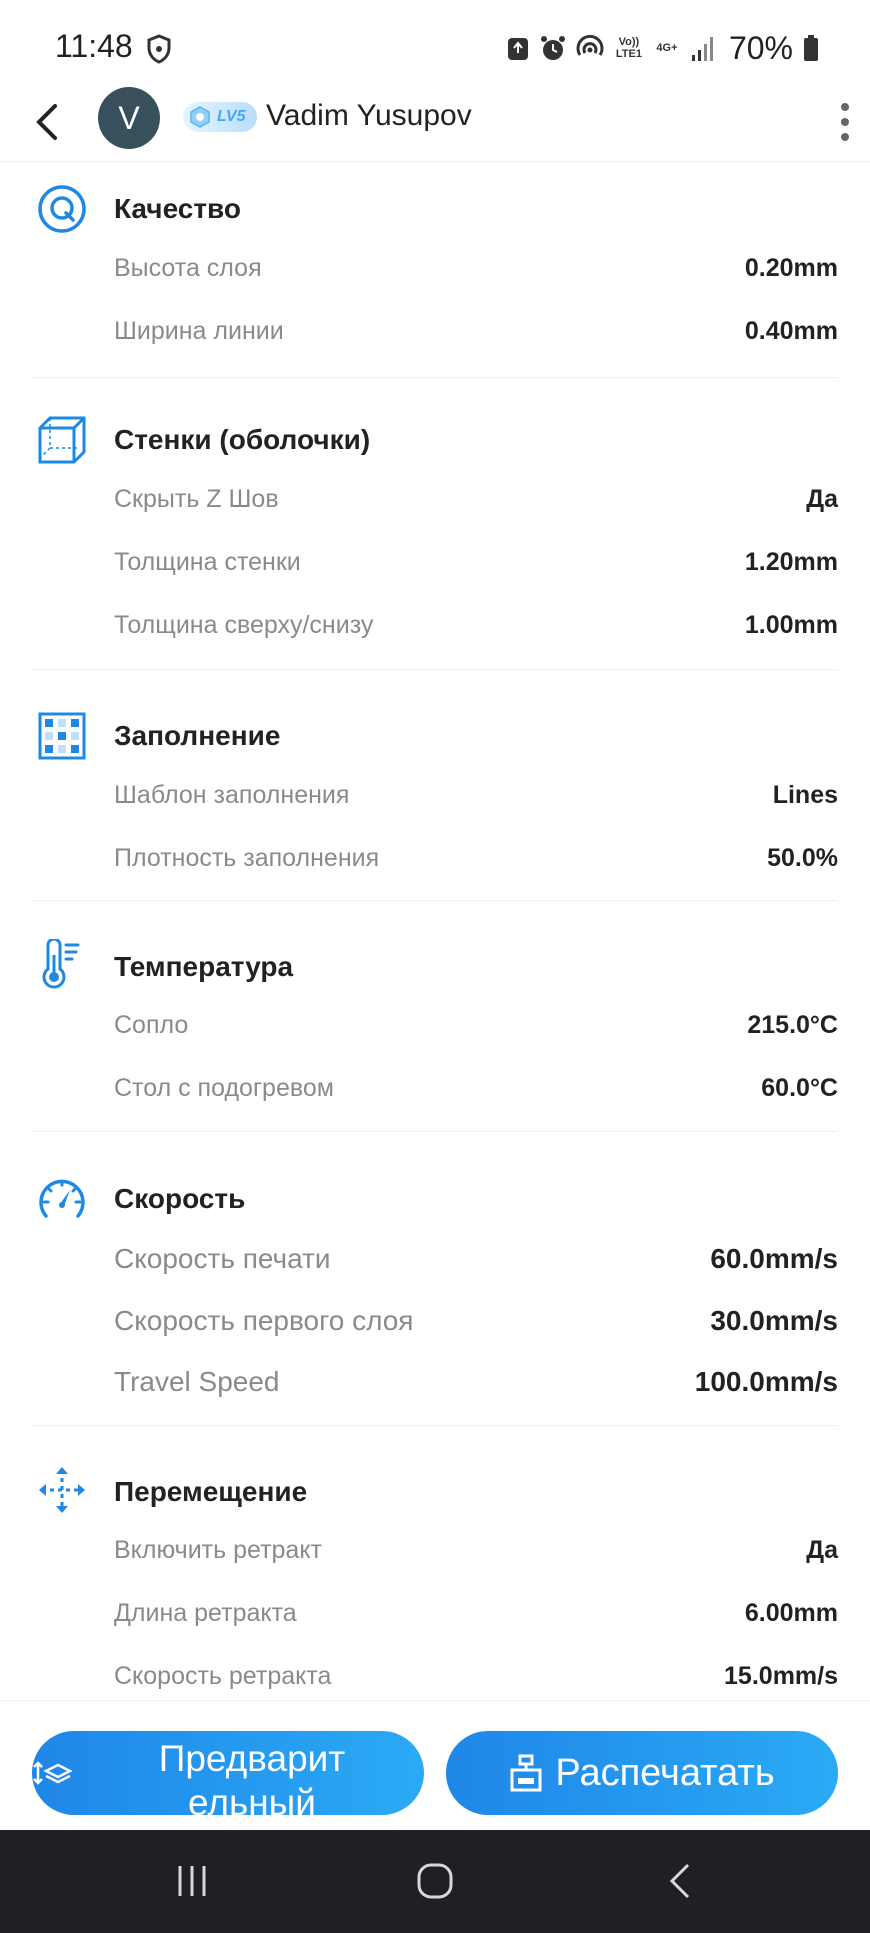 The image size is (870, 1933). Describe the element at coordinates (369, 116) in the screenshot. I see `user-name: Vadim Yusupov` at that location.